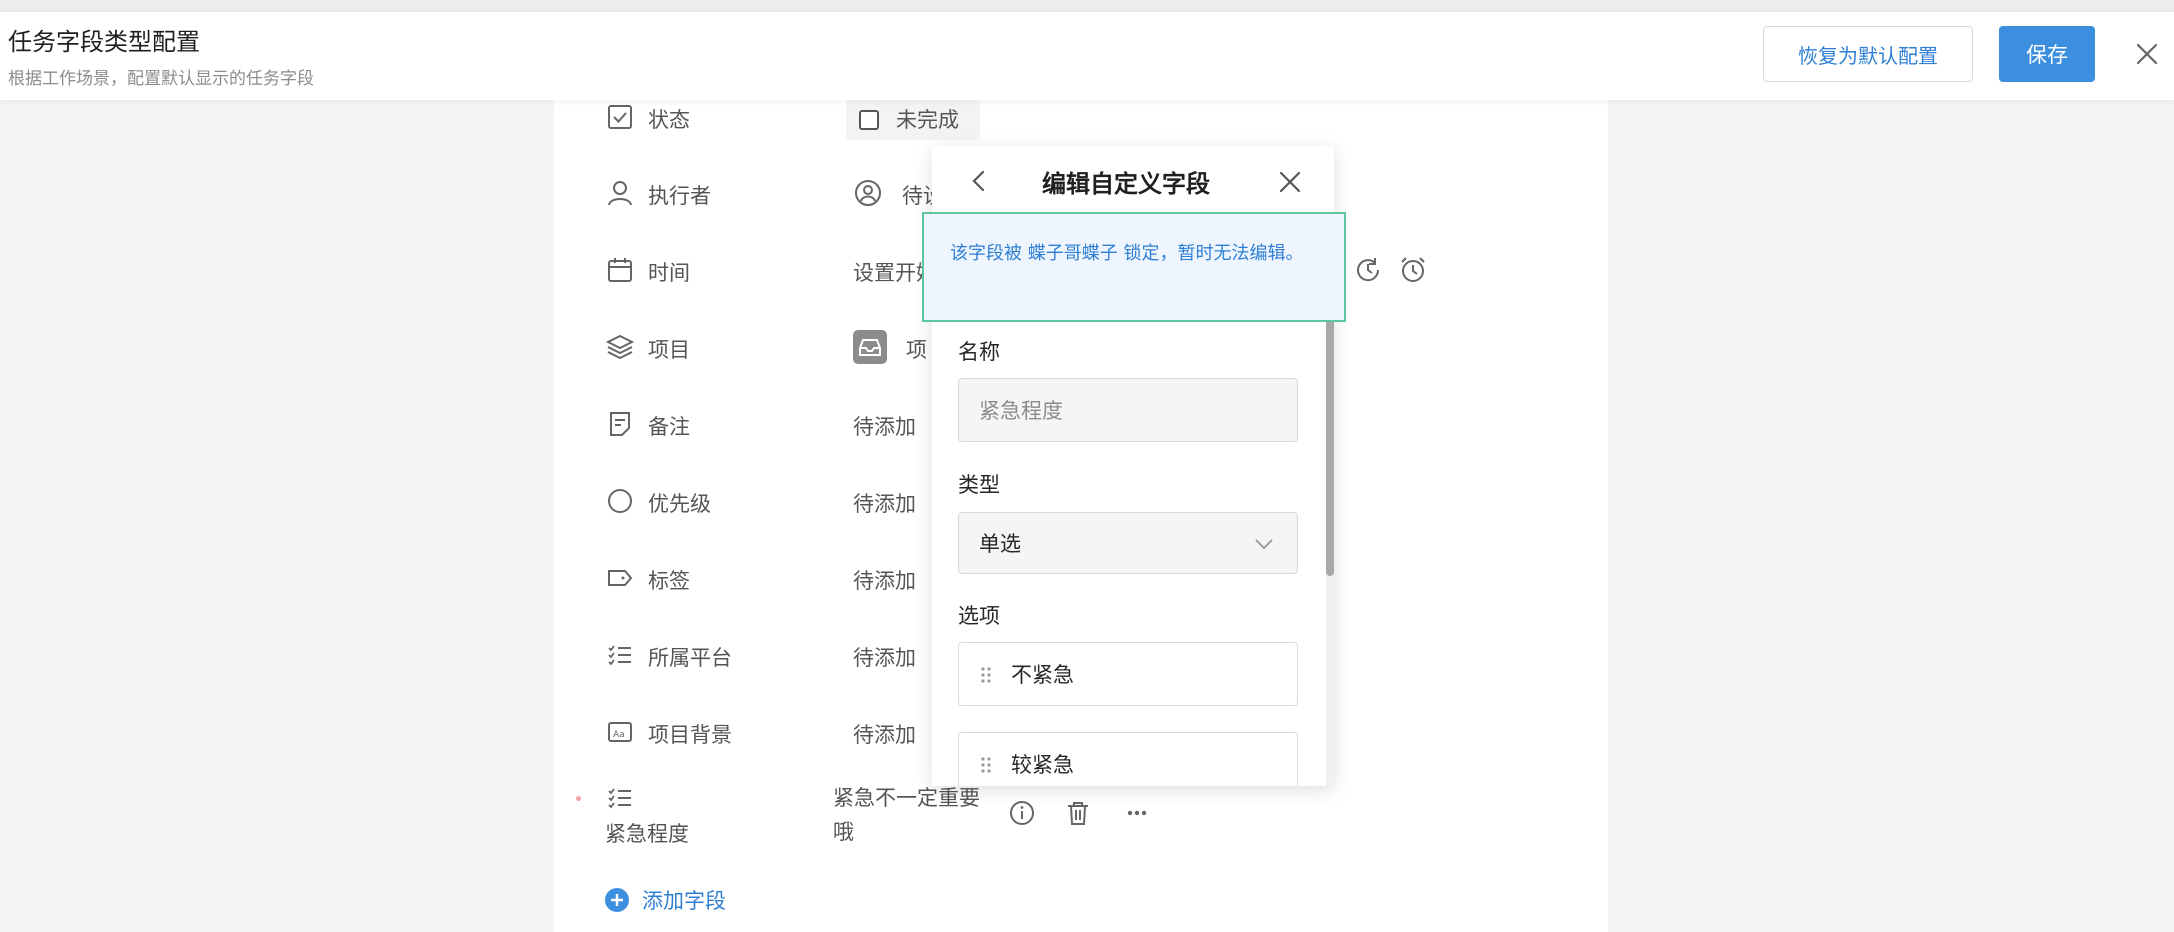 Image resolution: width=2174 pixels, height=932 pixels. I want to click on options-label: 选项, so click(979, 616).